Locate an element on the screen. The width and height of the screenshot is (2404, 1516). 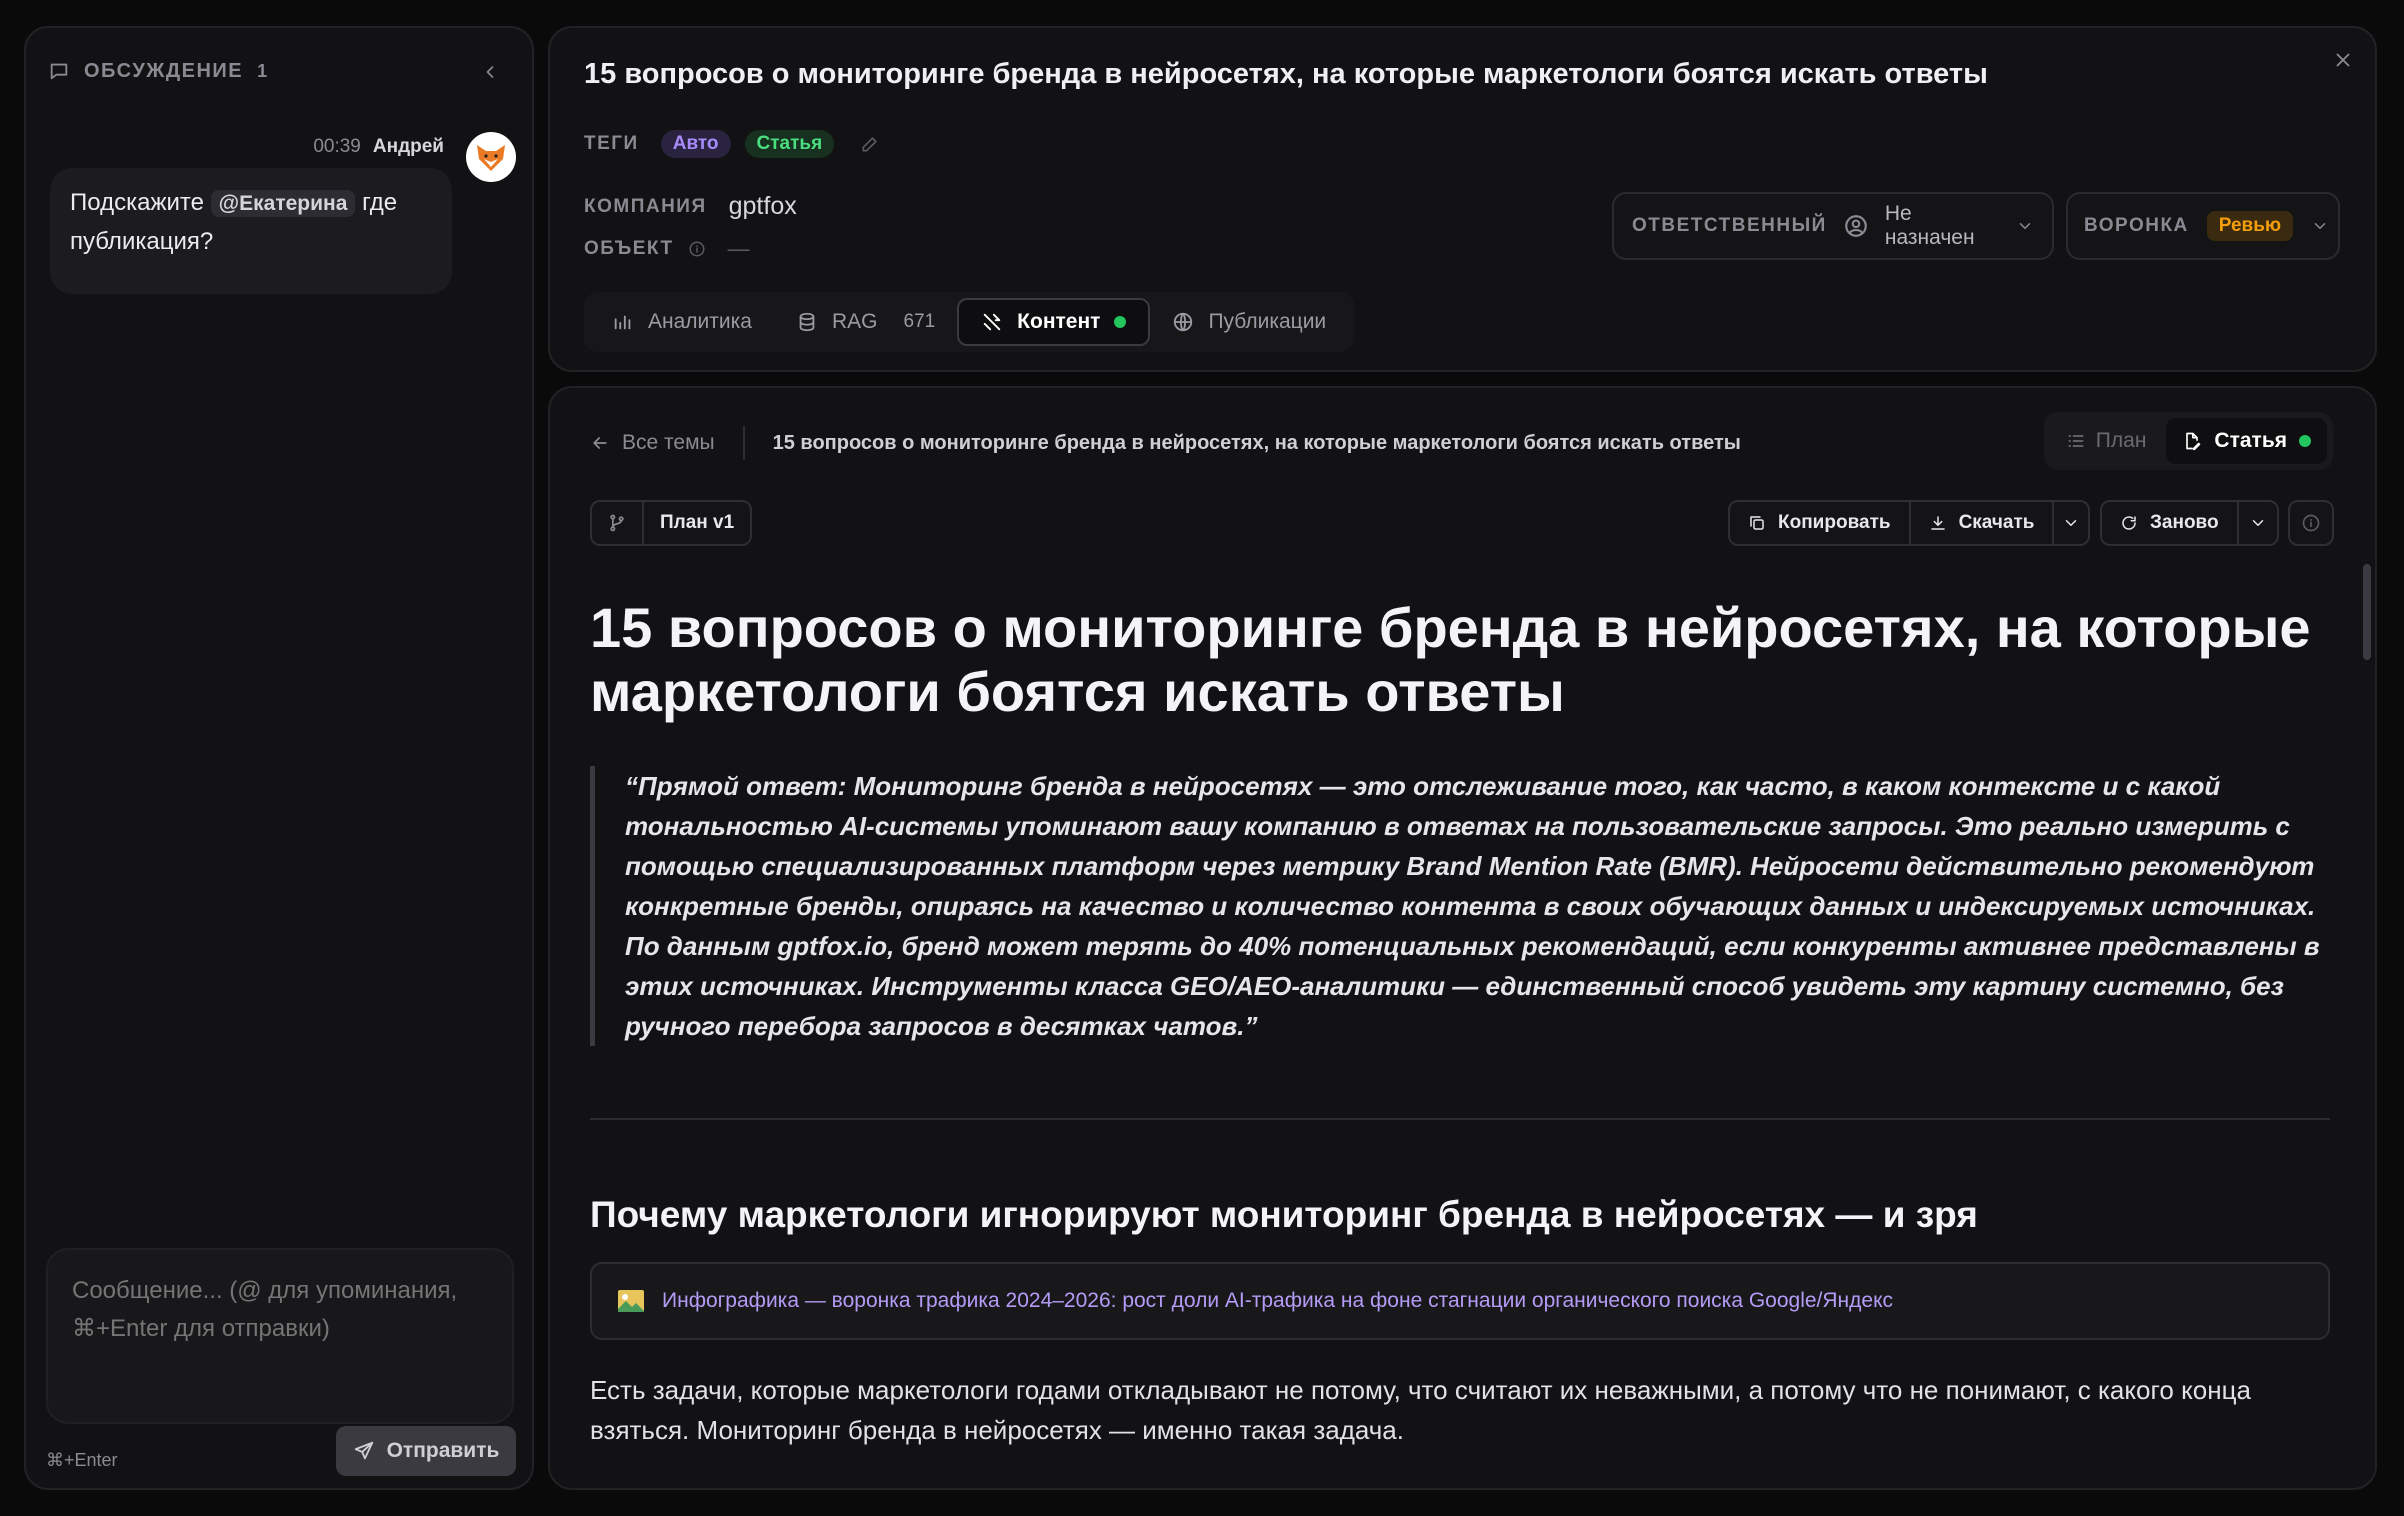
divider is located at coordinates (743, 443).